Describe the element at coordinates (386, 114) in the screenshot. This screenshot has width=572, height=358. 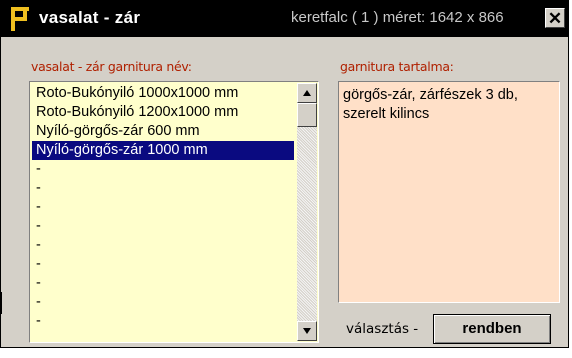
I see `contents-line: szerelt kilincs` at that location.